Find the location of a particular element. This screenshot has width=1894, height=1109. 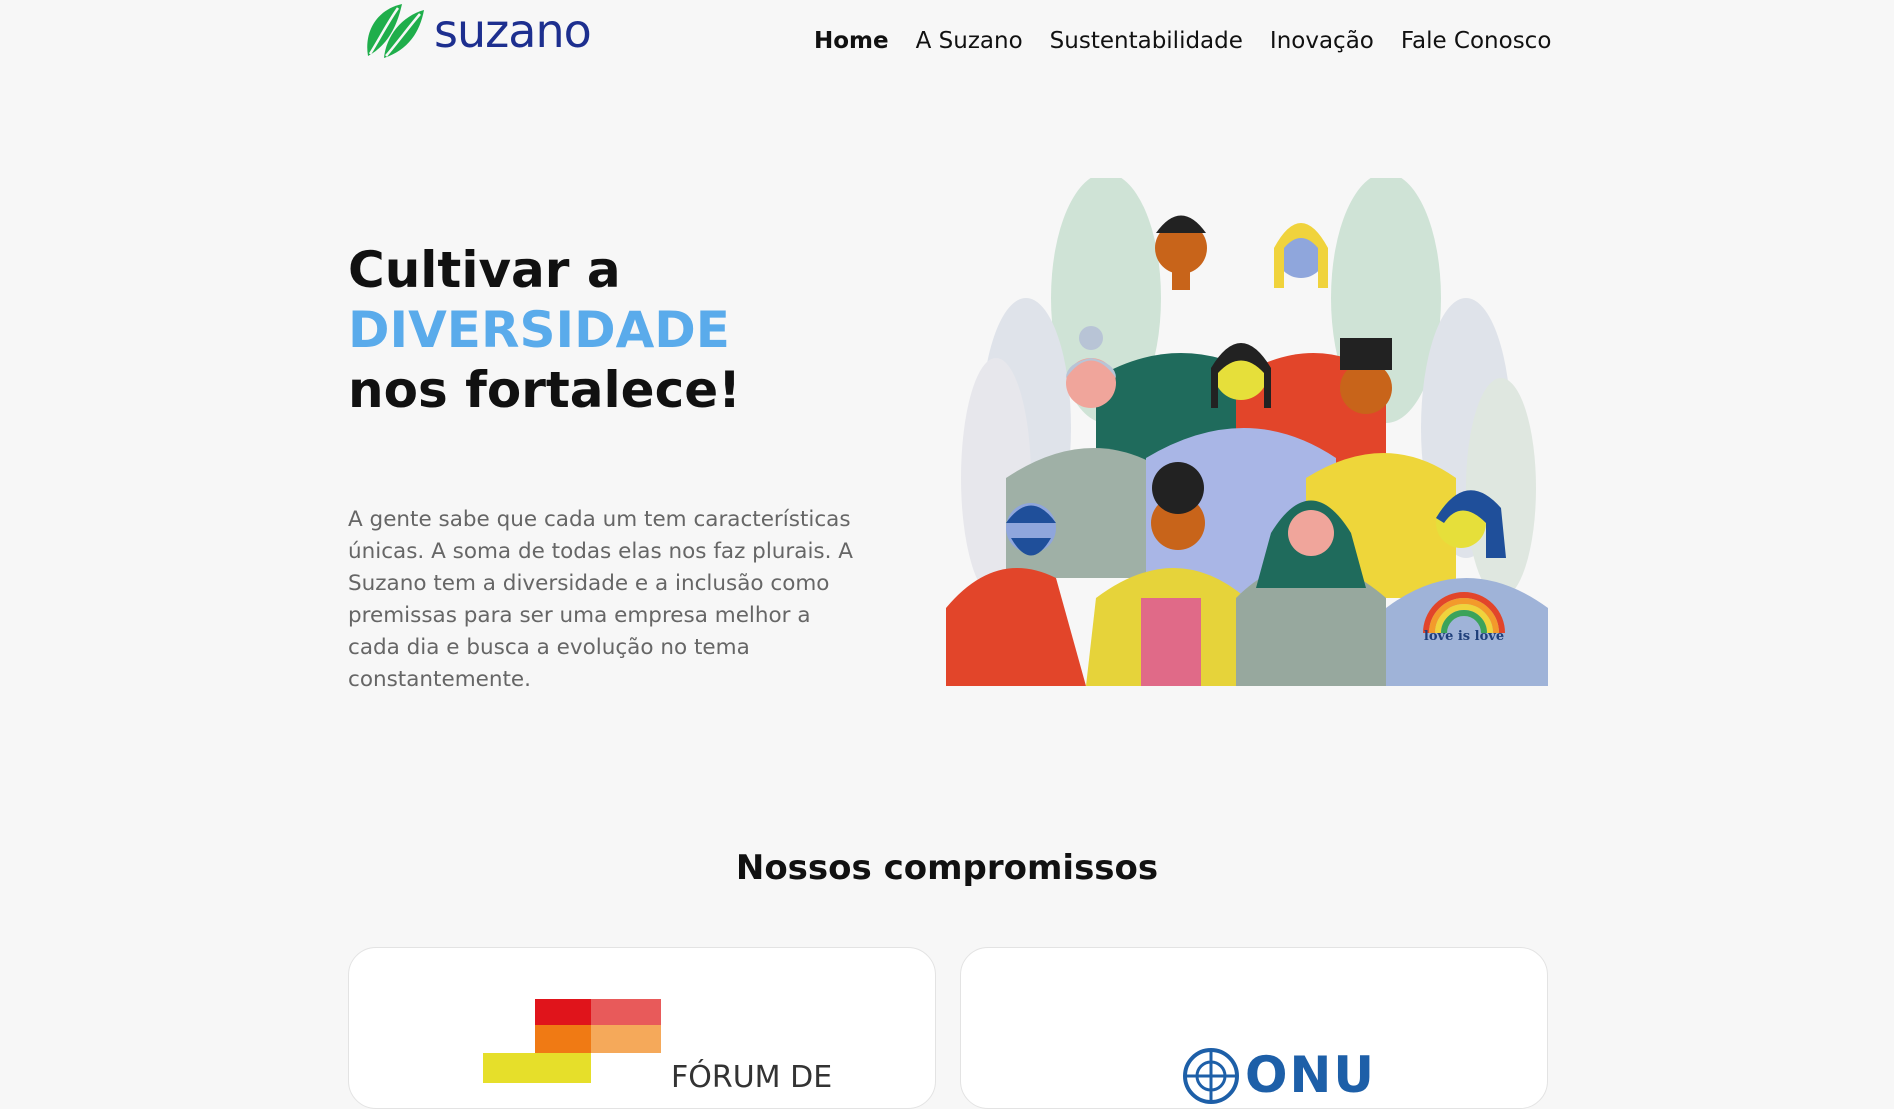

nav-fale-conosco: Fale Conosco is located at coordinates (1476, 41).